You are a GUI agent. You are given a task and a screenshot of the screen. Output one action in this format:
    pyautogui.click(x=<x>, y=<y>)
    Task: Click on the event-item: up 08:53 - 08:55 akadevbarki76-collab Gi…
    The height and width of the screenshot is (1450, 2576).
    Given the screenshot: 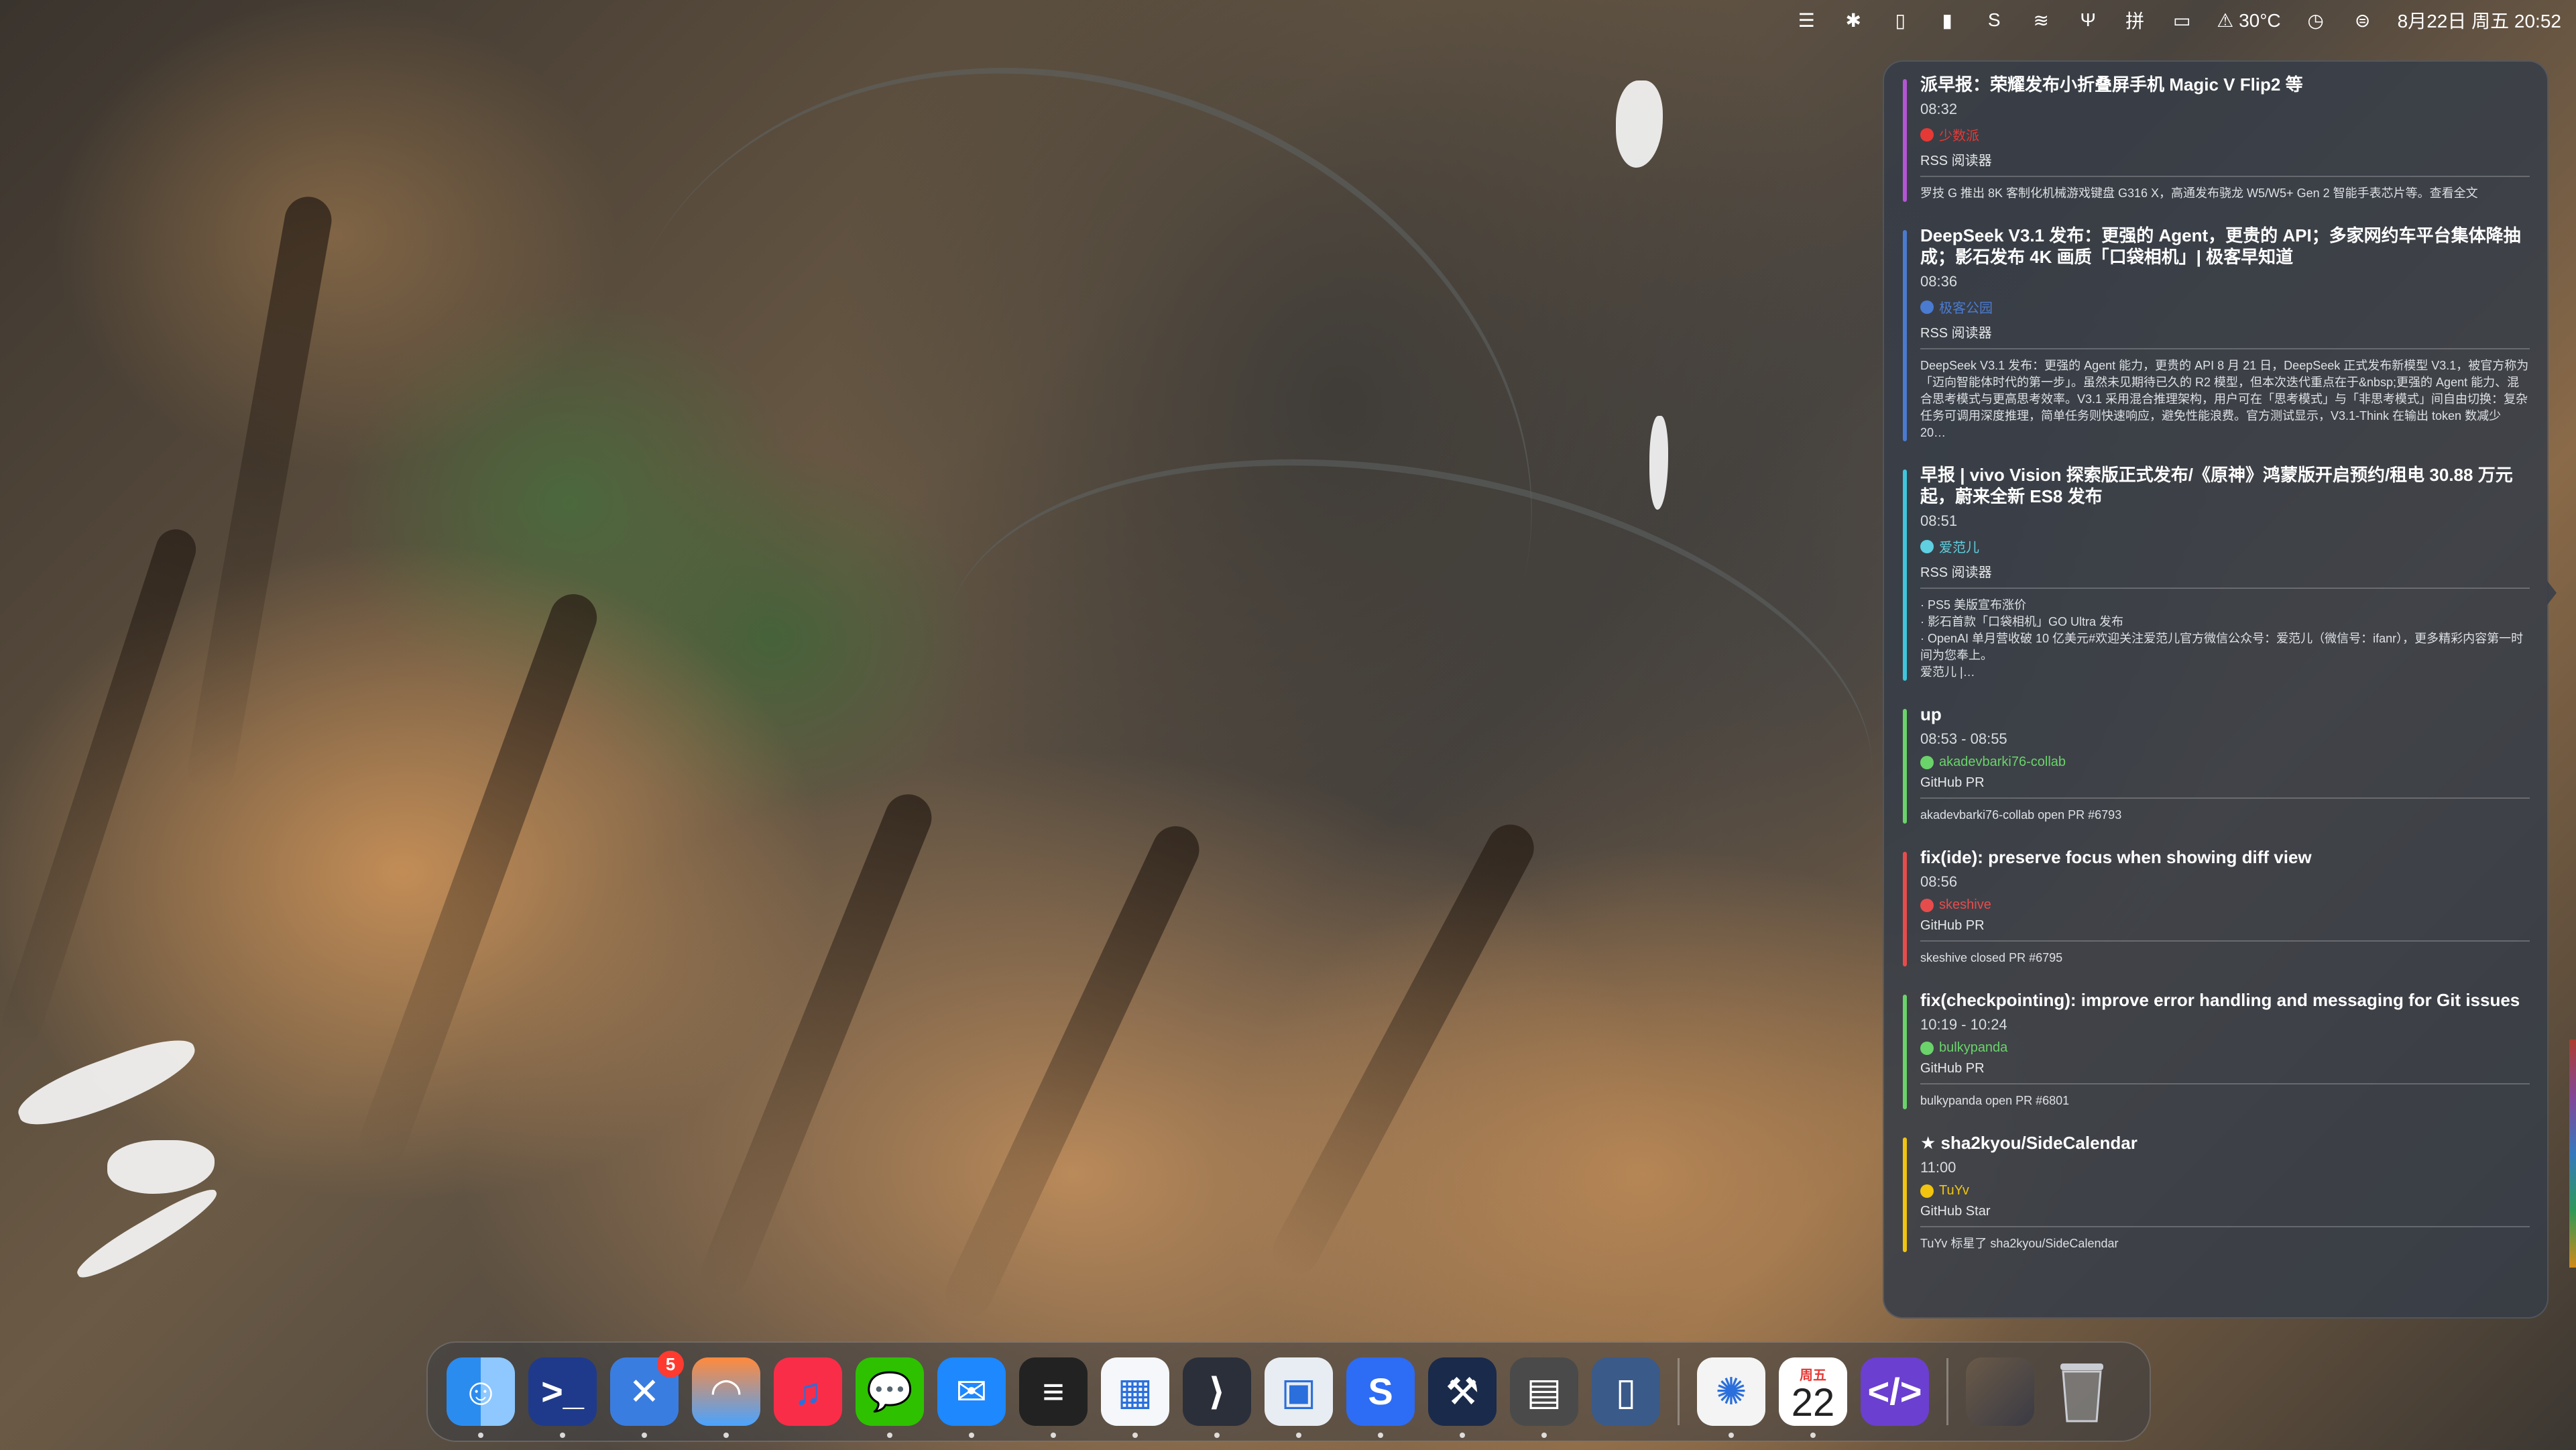 What is the action you would take?
    pyautogui.click(x=2216, y=762)
    